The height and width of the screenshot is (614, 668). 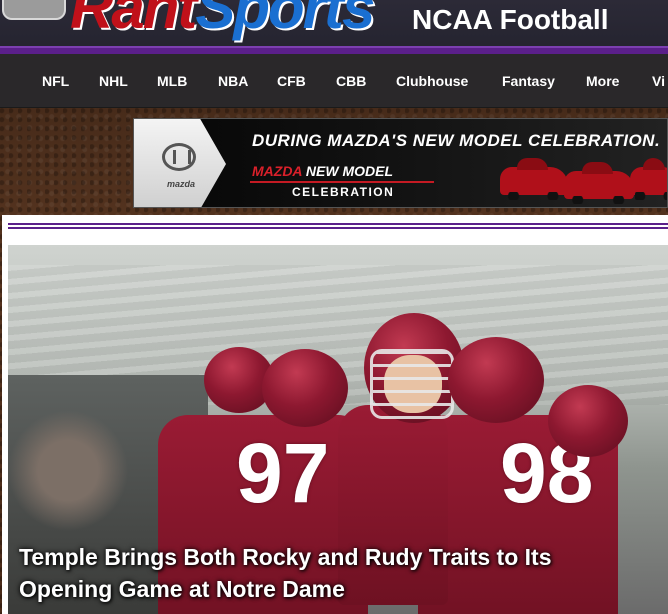 I want to click on logo-sports-text: Sports, so click(x=285, y=20).